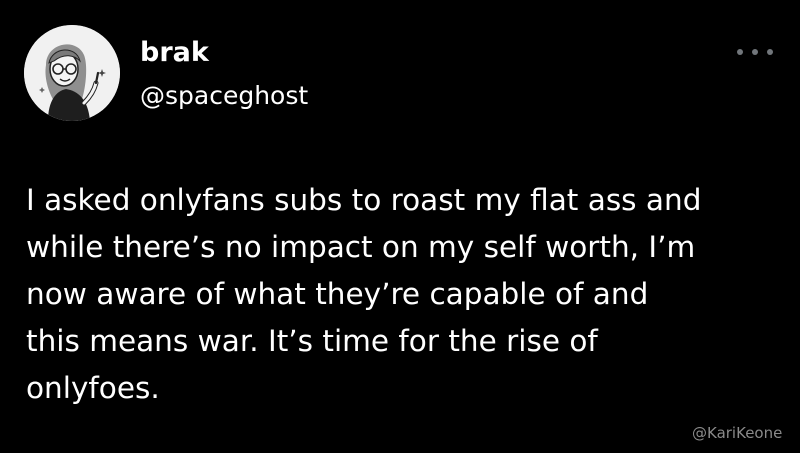 The height and width of the screenshot is (453, 800). I want to click on cartoon-woman-pointing-avatar-icon, so click(72, 73).